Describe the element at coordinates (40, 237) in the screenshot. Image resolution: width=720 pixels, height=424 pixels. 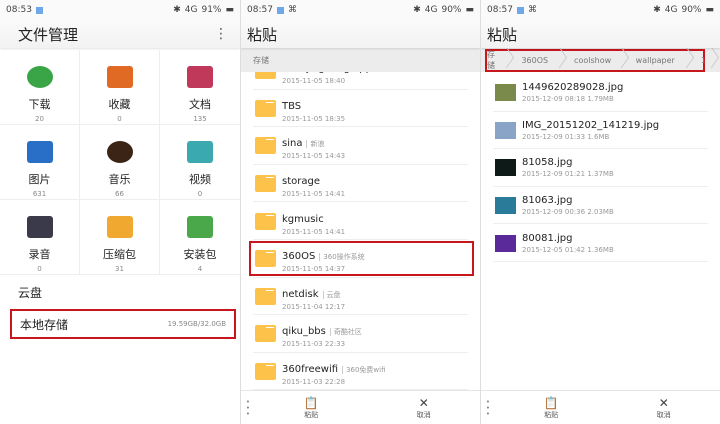
I see `category-tile: 录音 0` at that location.